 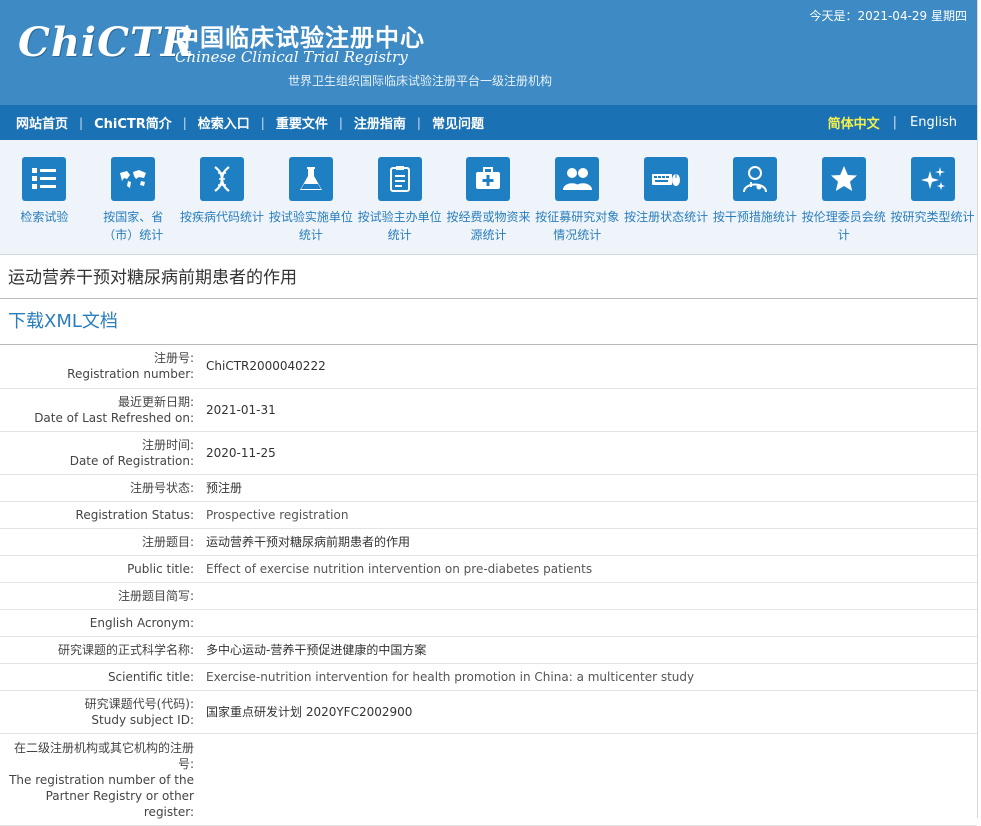 What do you see at coordinates (399, 179) in the screenshot?
I see `clipboard-icon` at bounding box center [399, 179].